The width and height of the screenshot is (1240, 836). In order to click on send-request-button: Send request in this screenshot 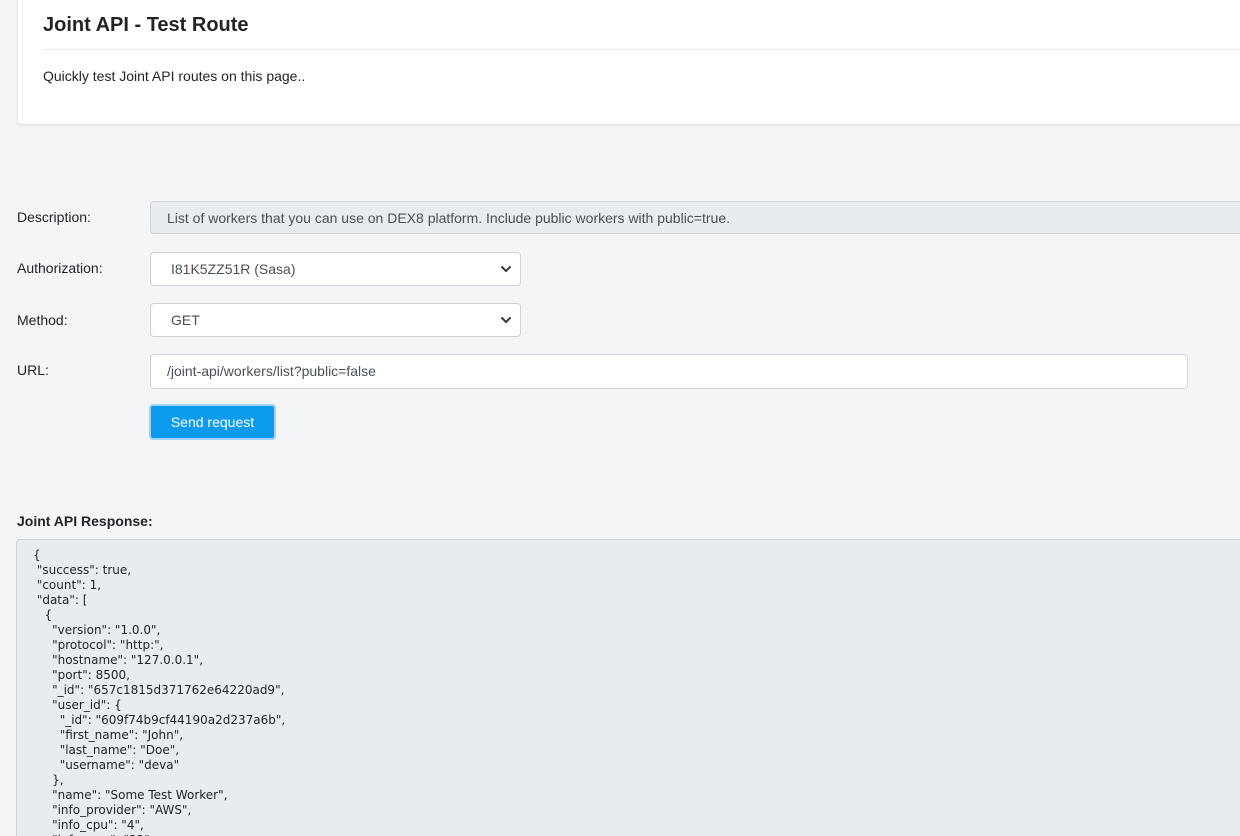, I will do `click(212, 422)`.